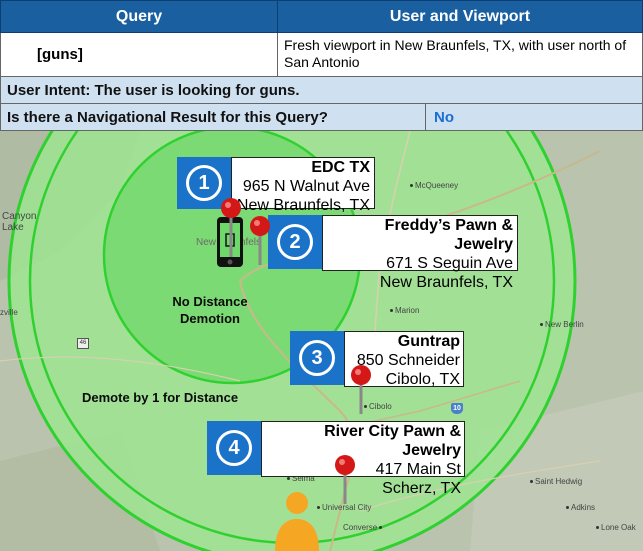 This screenshot has width=643, height=551. Describe the element at coordinates (204, 183) in the screenshot. I see `result-1-number: 1` at that location.